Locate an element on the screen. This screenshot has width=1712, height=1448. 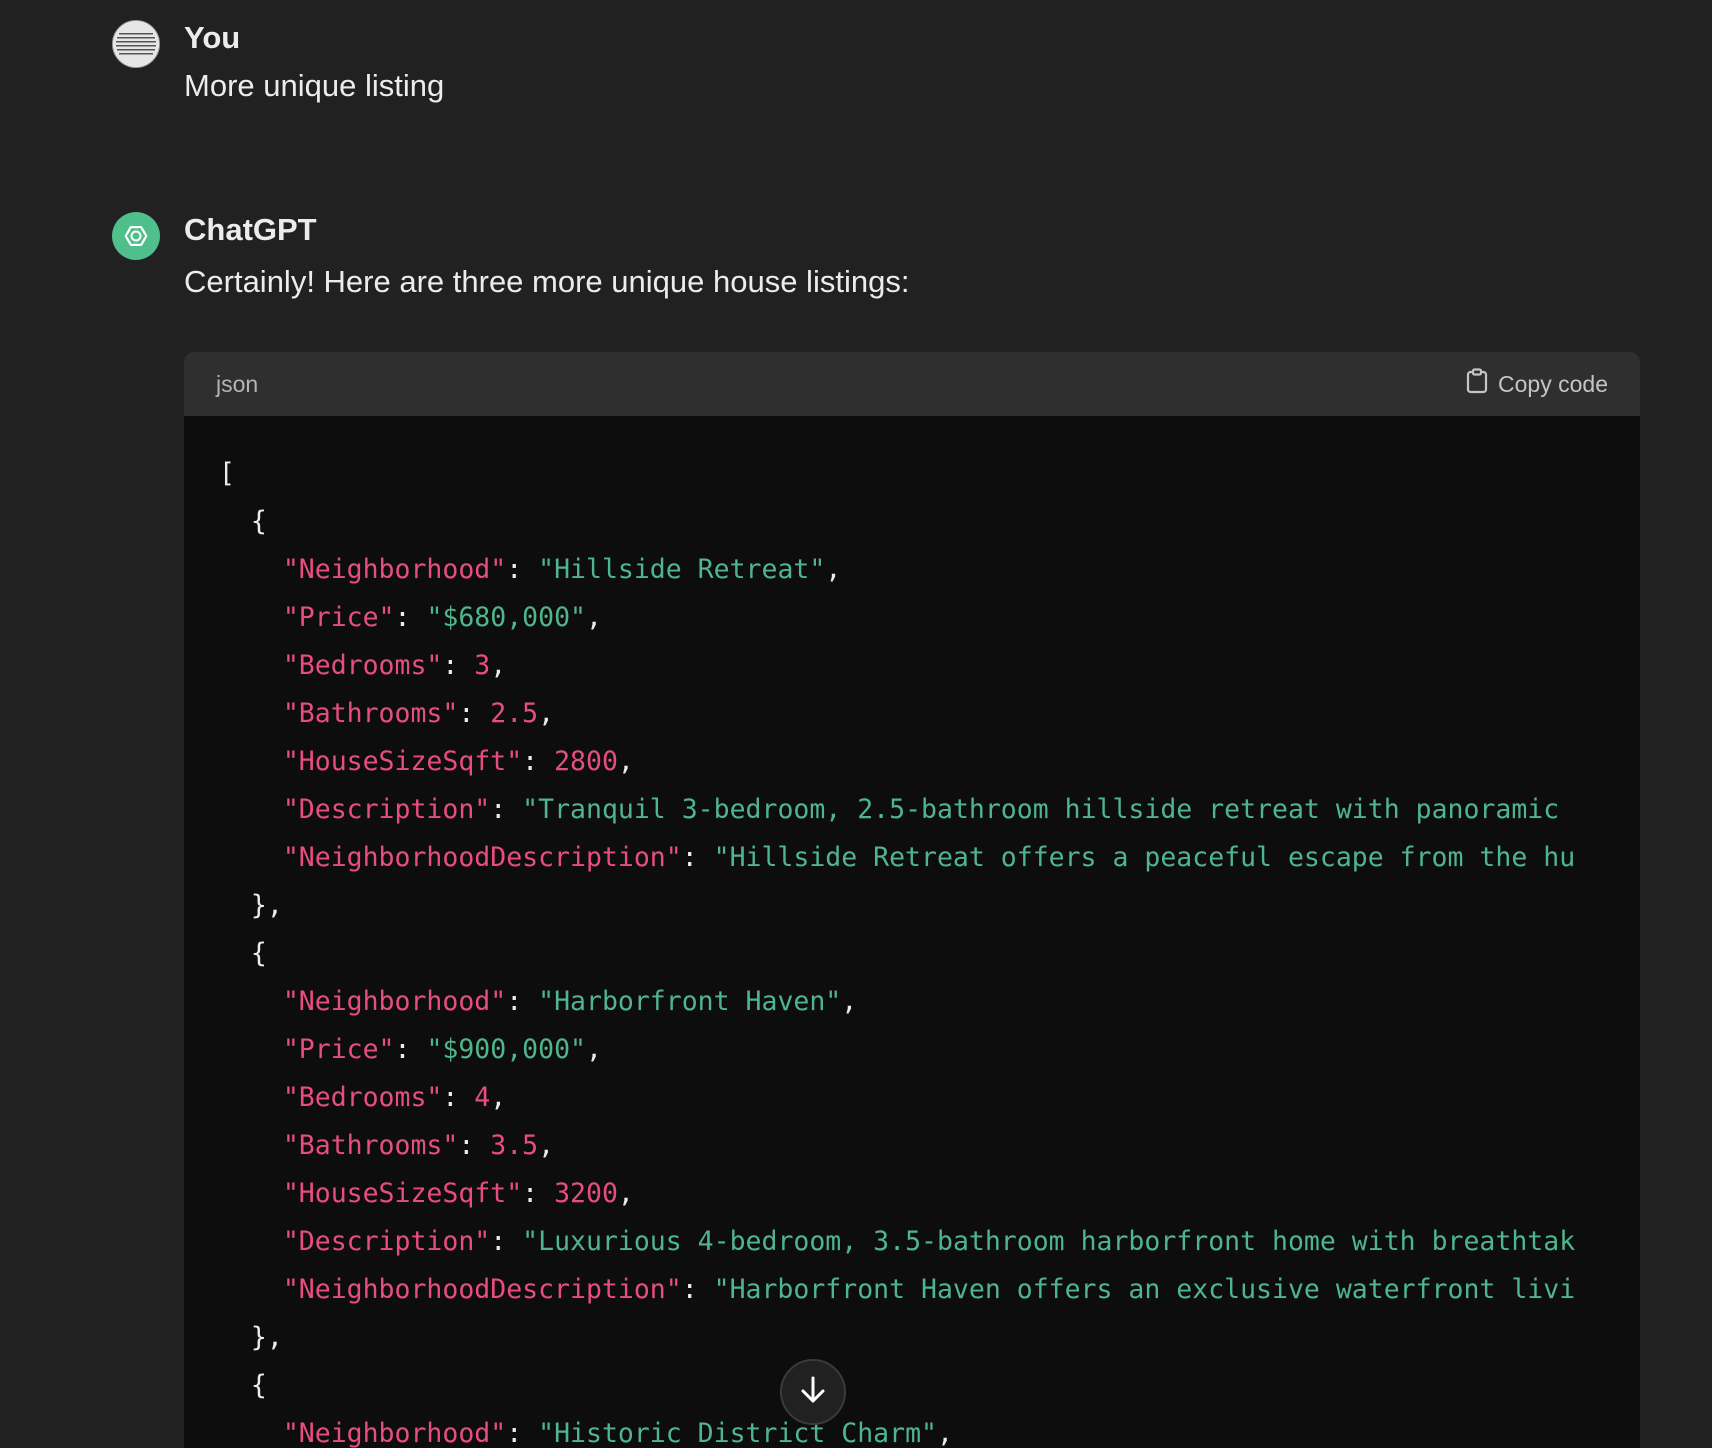
json-string: "Hillside Retreat" is located at coordinates (682, 569).